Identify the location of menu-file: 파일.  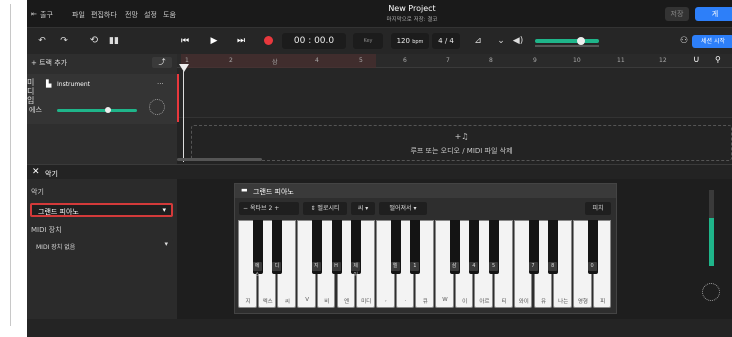
(78, 15).